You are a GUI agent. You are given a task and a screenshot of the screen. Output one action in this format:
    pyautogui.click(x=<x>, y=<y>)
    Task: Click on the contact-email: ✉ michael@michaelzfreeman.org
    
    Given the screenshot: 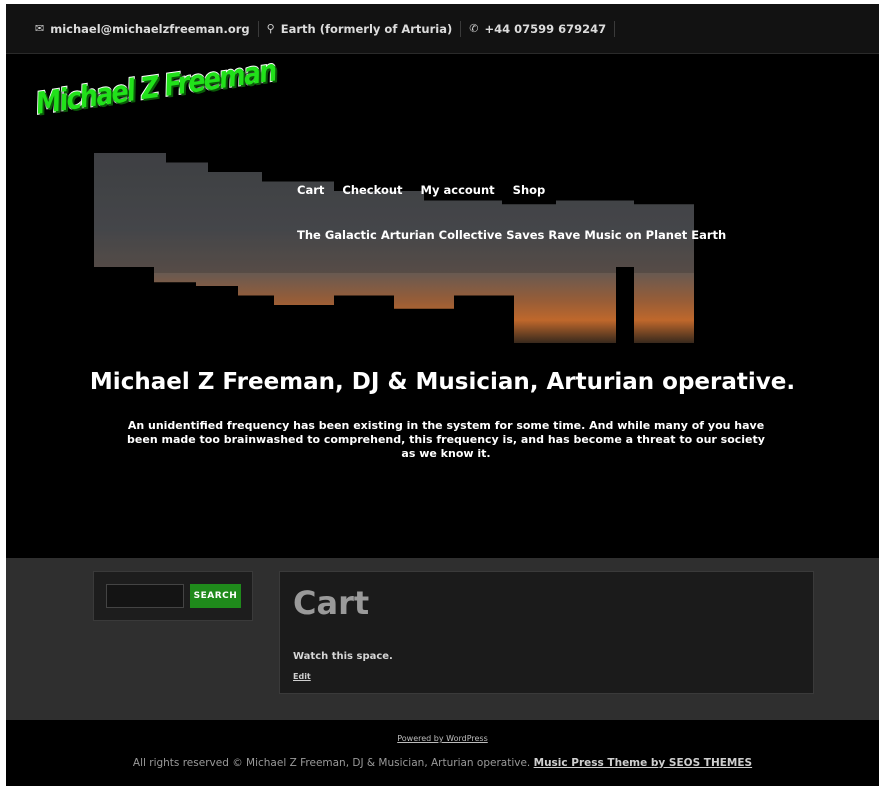 What is the action you would take?
    pyautogui.click(x=147, y=28)
    